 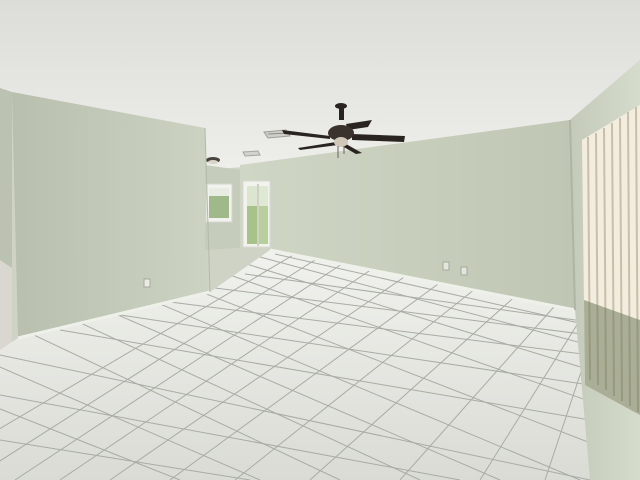 What do you see at coordinates (256, 214) in the screenshot?
I see `sliding-door` at bounding box center [256, 214].